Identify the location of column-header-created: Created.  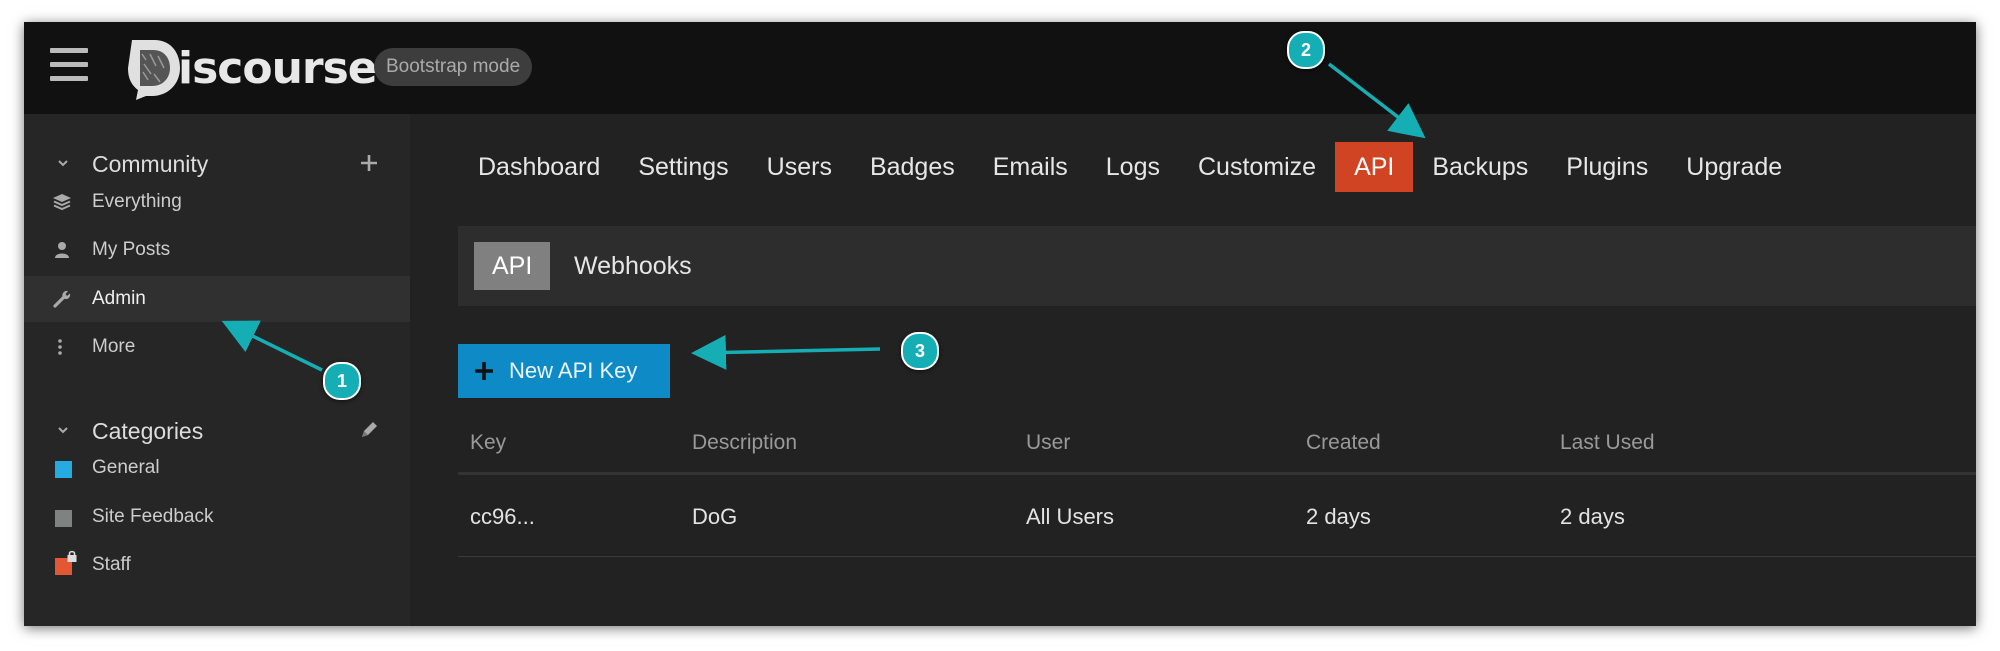
(1343, 442).